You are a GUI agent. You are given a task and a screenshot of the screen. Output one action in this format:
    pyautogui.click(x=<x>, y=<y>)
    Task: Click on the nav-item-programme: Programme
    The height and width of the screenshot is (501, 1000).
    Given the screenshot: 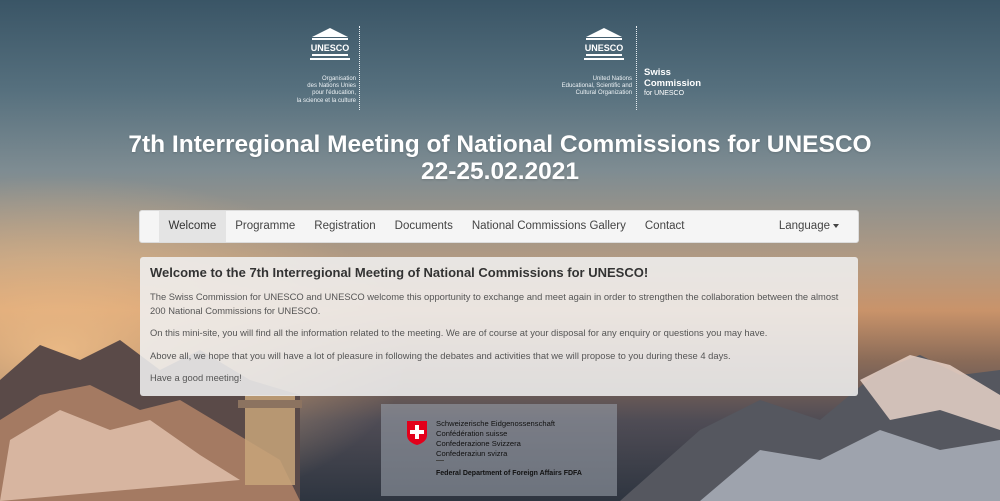 What is the action you would take?
    pyautogui.click(x=265, y=226)
    